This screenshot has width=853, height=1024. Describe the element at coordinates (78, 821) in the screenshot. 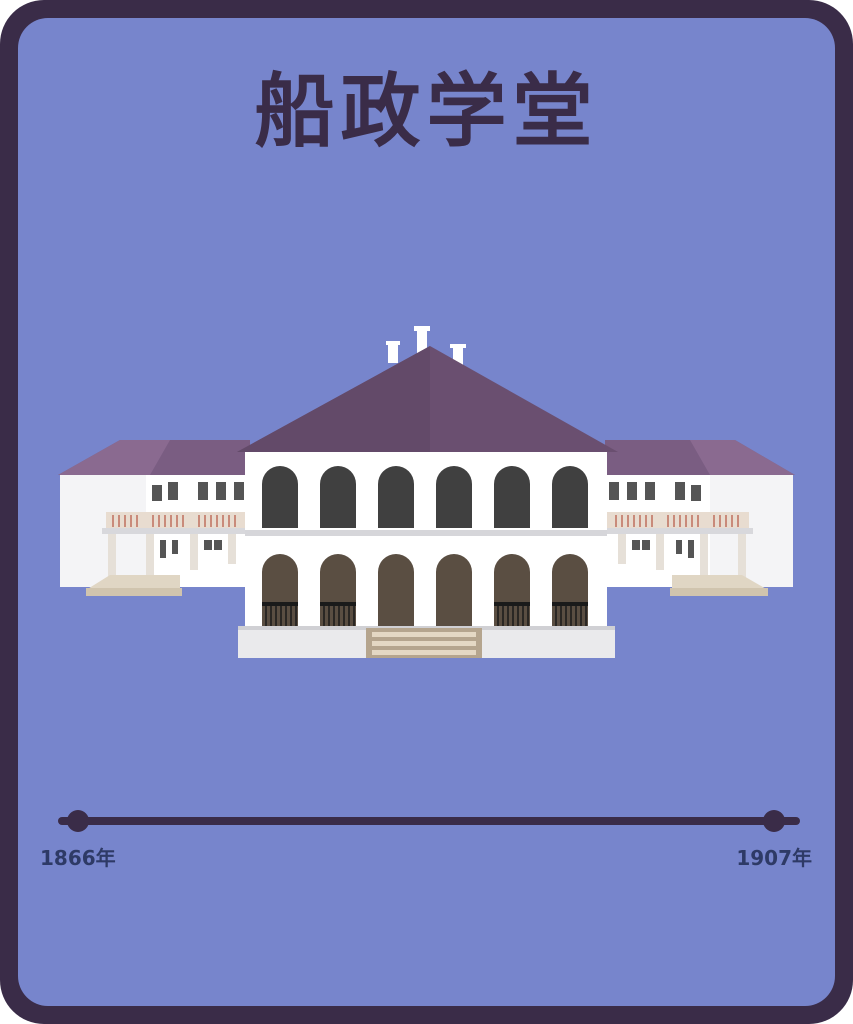

I see `timeline-start-marker` at that location.